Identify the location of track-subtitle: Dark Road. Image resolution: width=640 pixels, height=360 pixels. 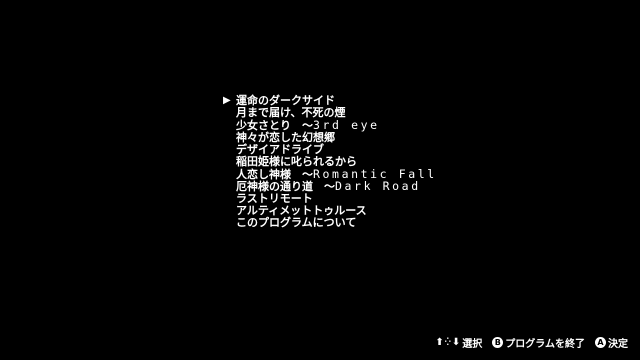
(378, 186).